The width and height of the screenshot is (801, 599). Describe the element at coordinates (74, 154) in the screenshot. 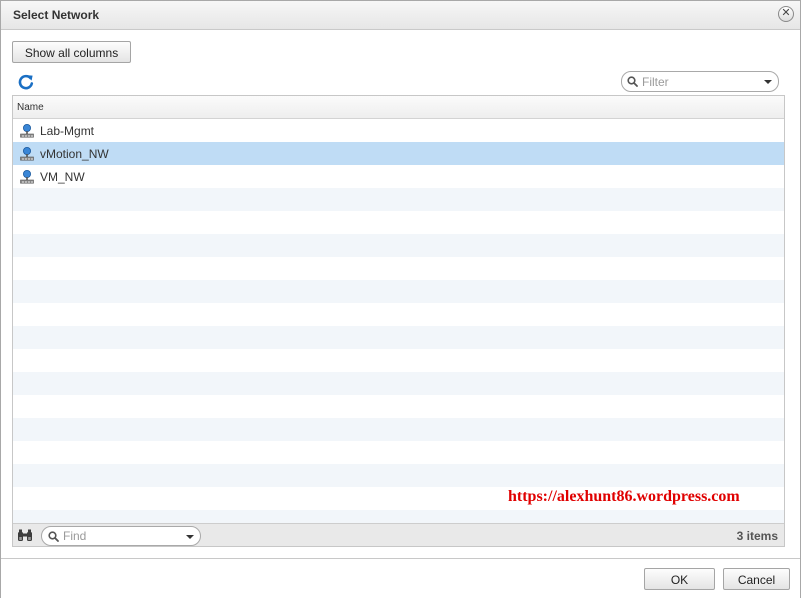

I see `network-name: vMotion_NW` at that location.